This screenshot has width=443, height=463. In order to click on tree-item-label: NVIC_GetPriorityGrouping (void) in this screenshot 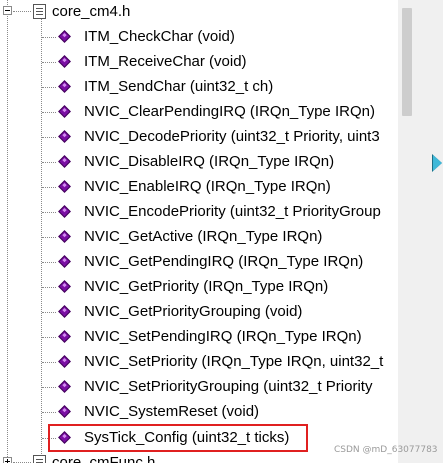, I will do `click(193, 311)`.